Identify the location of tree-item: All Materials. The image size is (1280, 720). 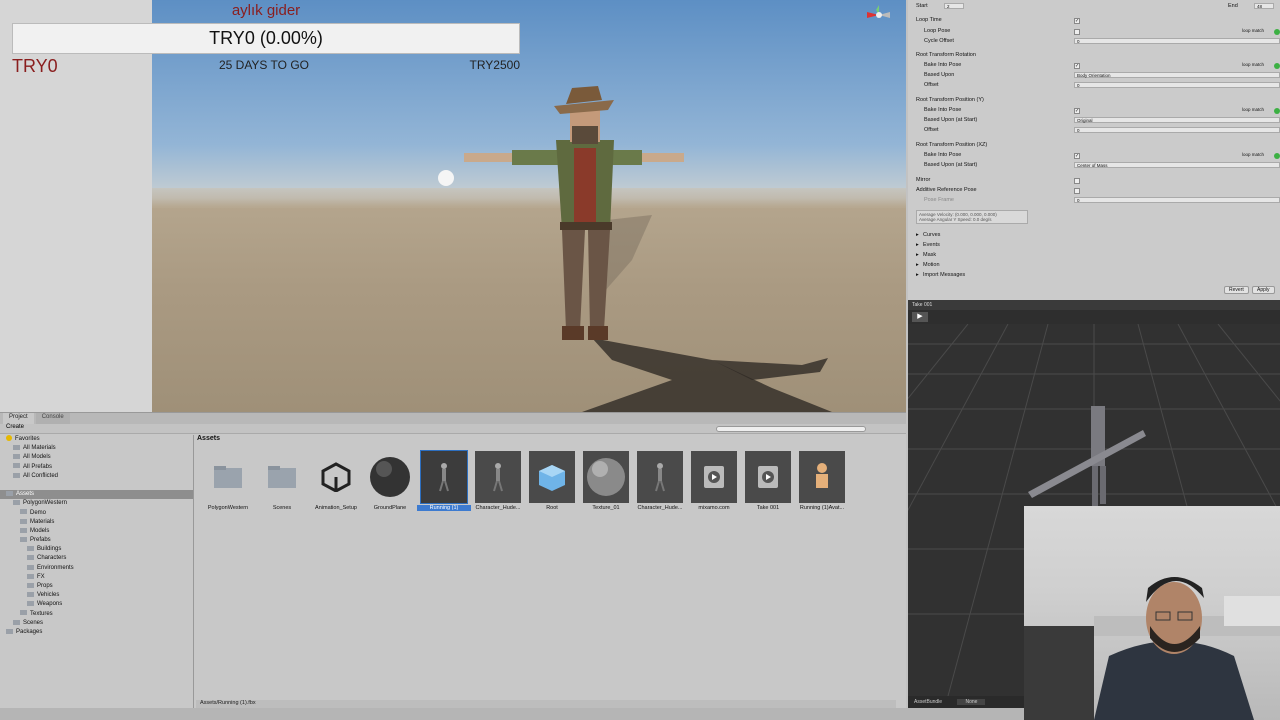
(96, 448).